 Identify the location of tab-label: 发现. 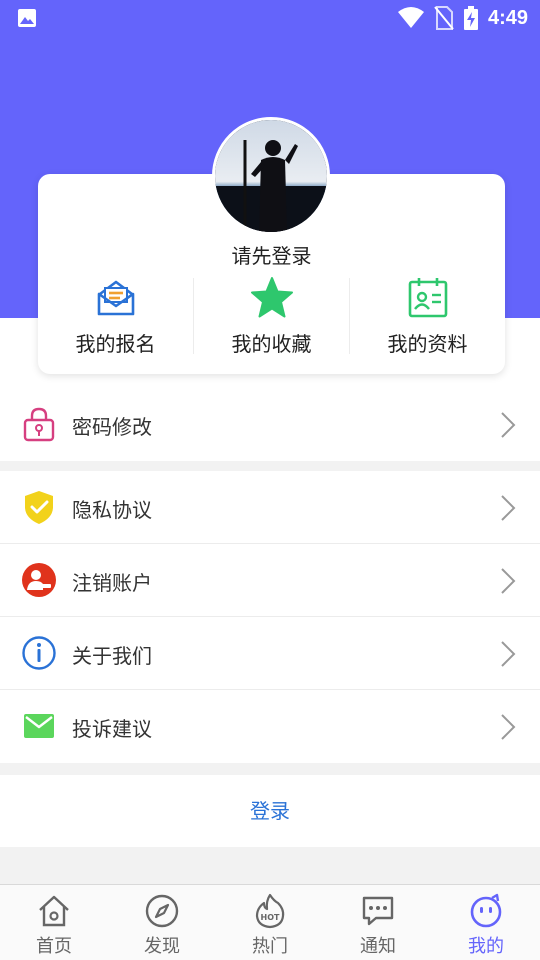
(162, 946).